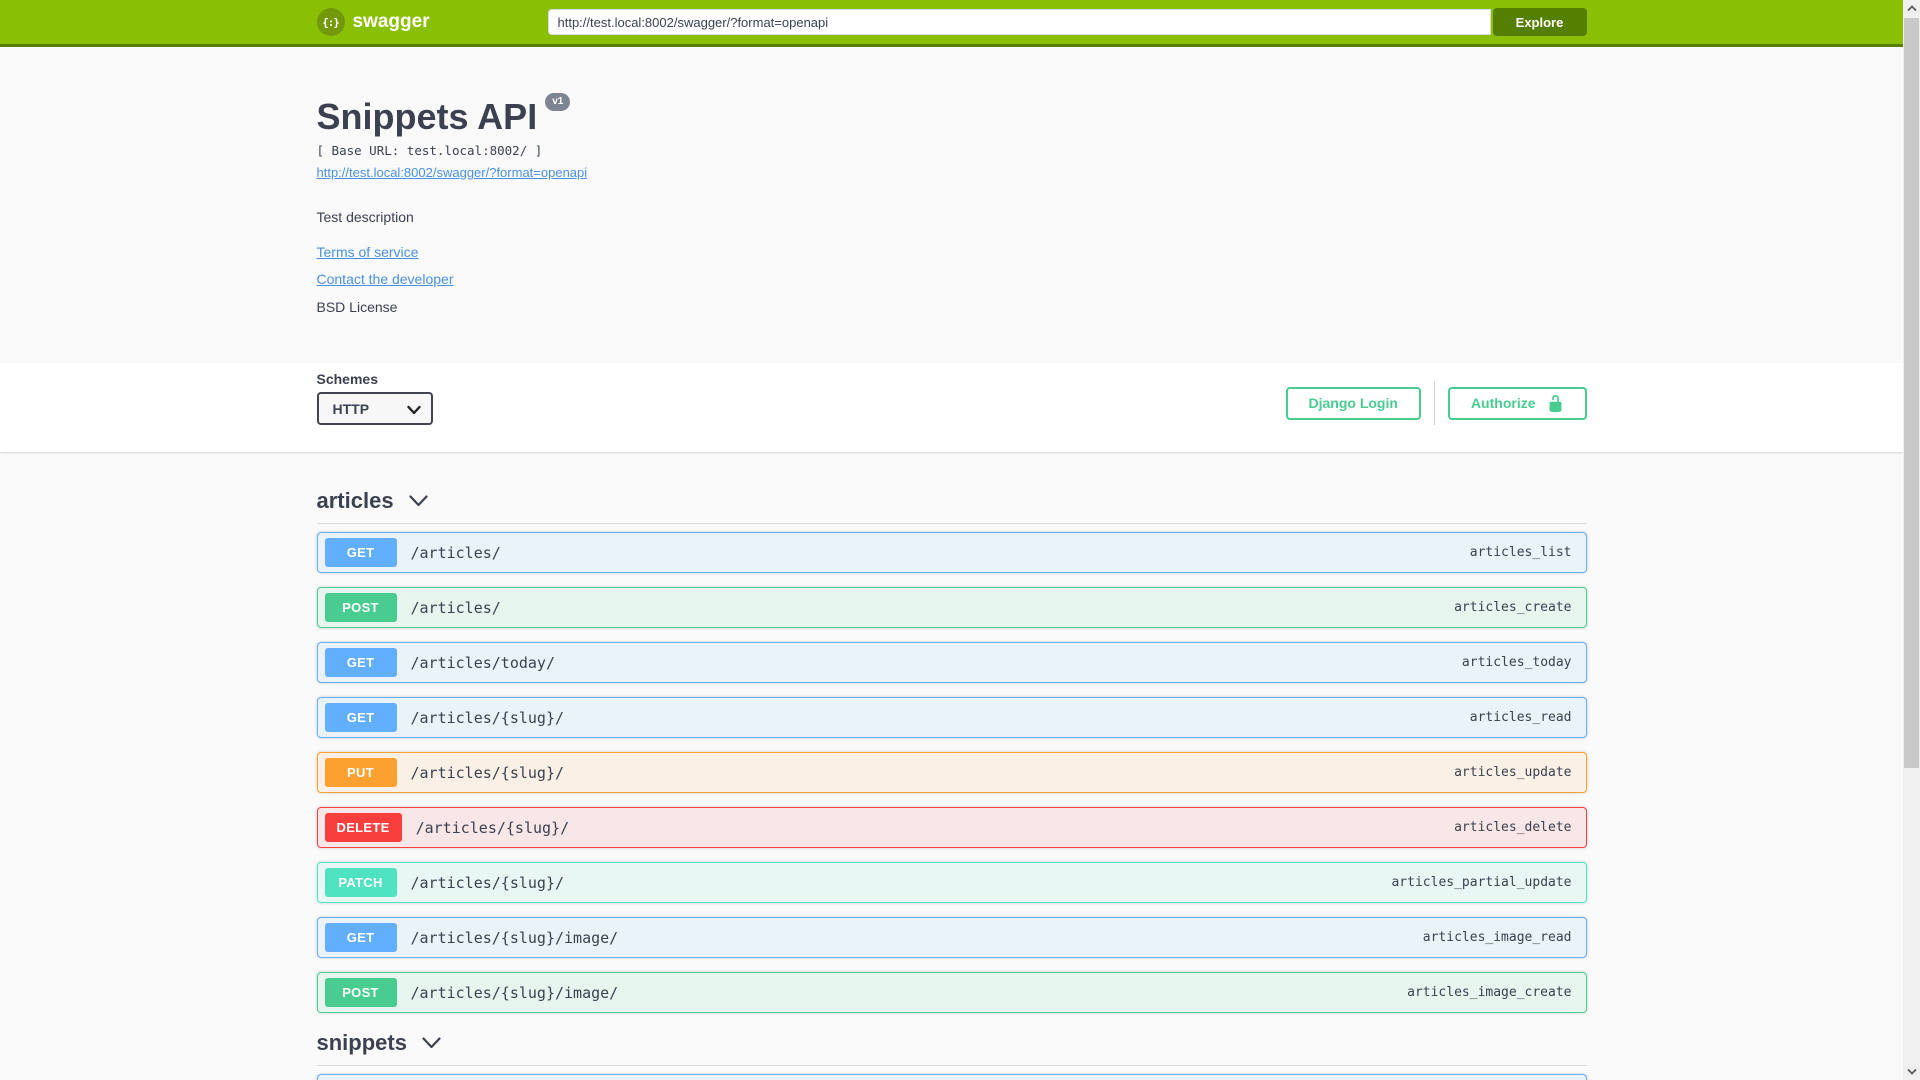 This screenshot has width=1920, height=1080. Describe the element at coordinates (1539, 22) in the screenshot. I see `explore-button: Explore` at that location.